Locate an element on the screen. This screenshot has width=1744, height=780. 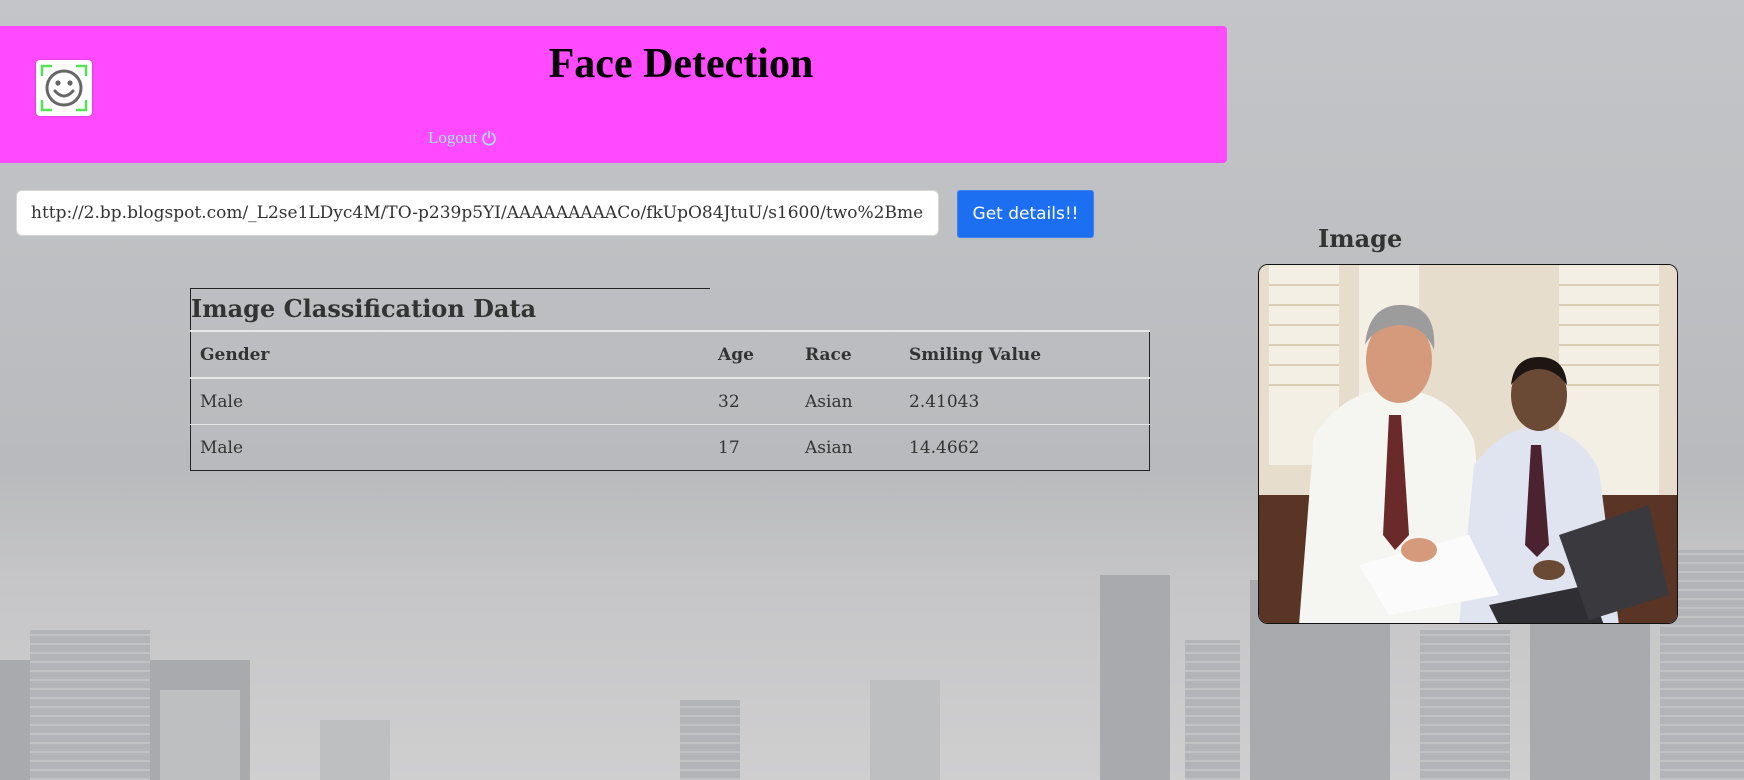
analyzed-photo is located at coordinates (1468, 444).